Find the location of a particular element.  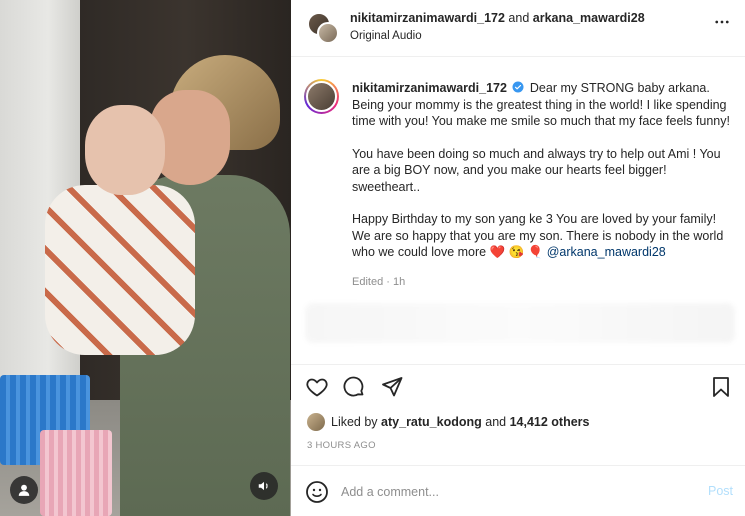

audio-toggle-button is located at coordinates (264, 486).